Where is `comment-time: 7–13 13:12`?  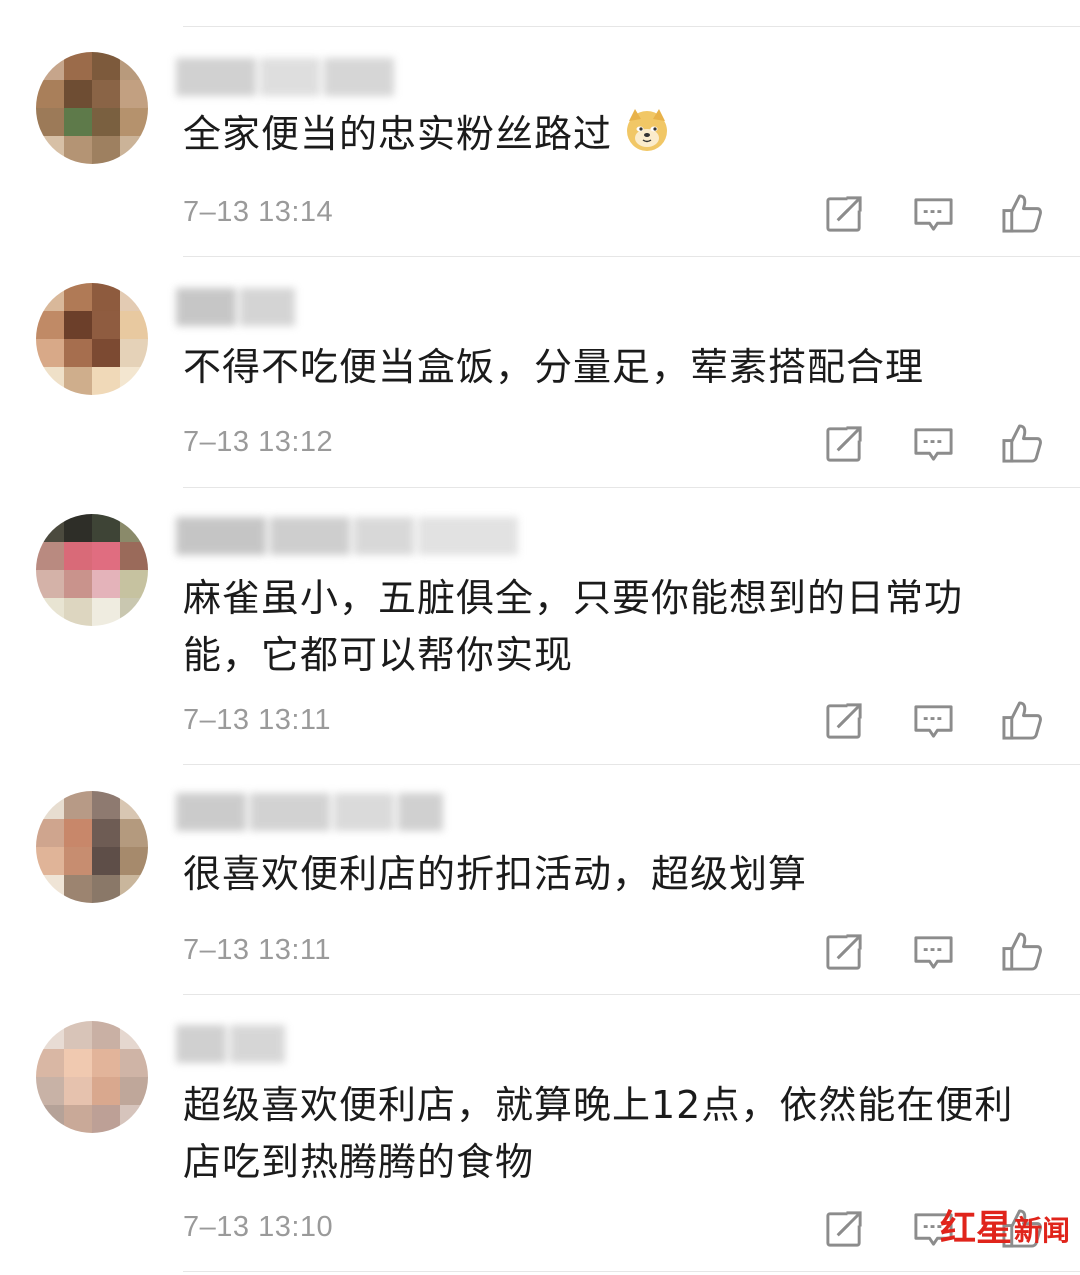
comment-time: 7–13 13:12 is located at coordinates (258, 442).